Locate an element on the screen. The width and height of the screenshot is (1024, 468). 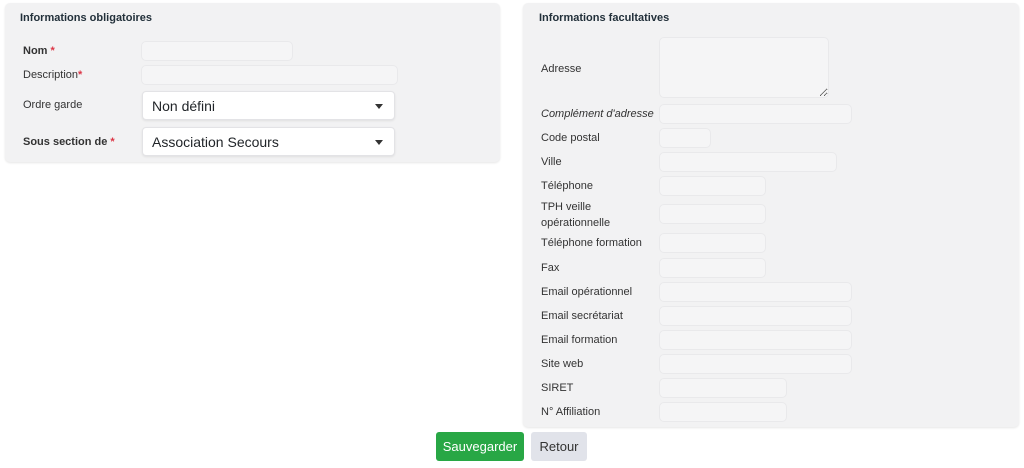
siret-label: SIRET is located at coordinates (557, 388).